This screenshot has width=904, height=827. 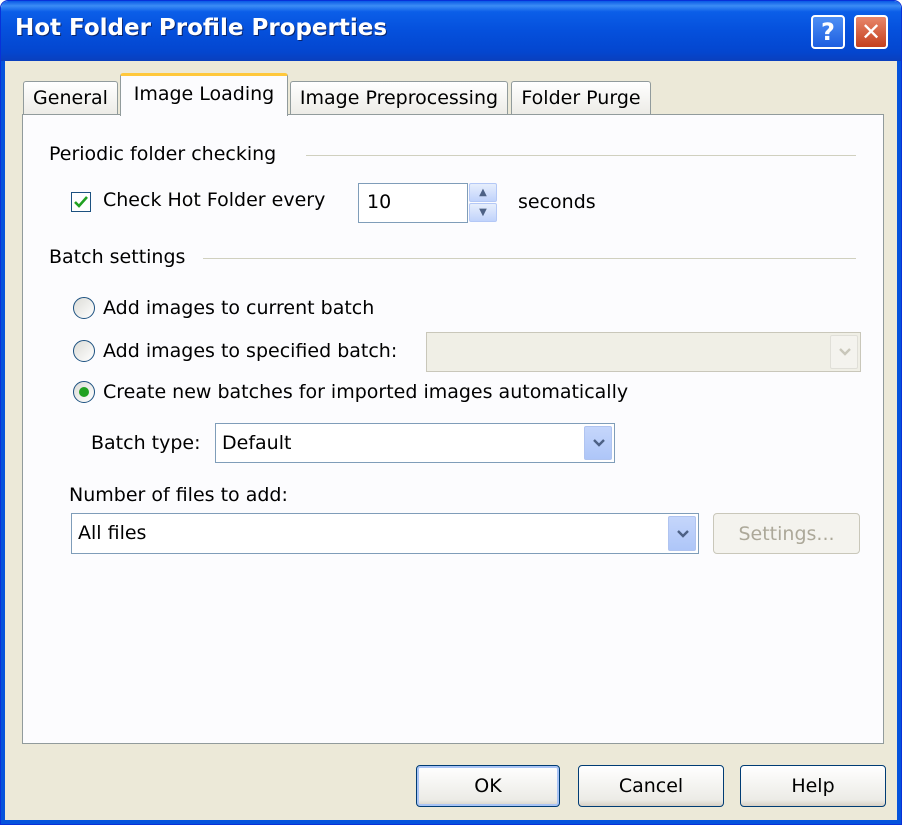 I want to click on files-to-add-label: Number of files to add:, so click(x=178, y=495).